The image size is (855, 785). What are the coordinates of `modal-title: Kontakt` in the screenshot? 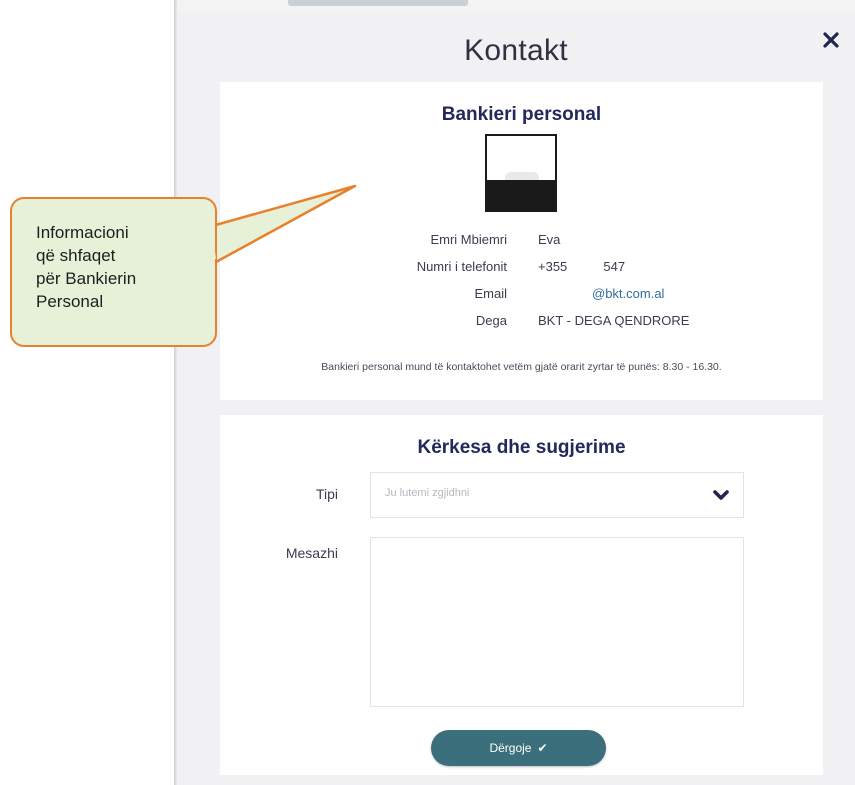 It's located at (516, 50).